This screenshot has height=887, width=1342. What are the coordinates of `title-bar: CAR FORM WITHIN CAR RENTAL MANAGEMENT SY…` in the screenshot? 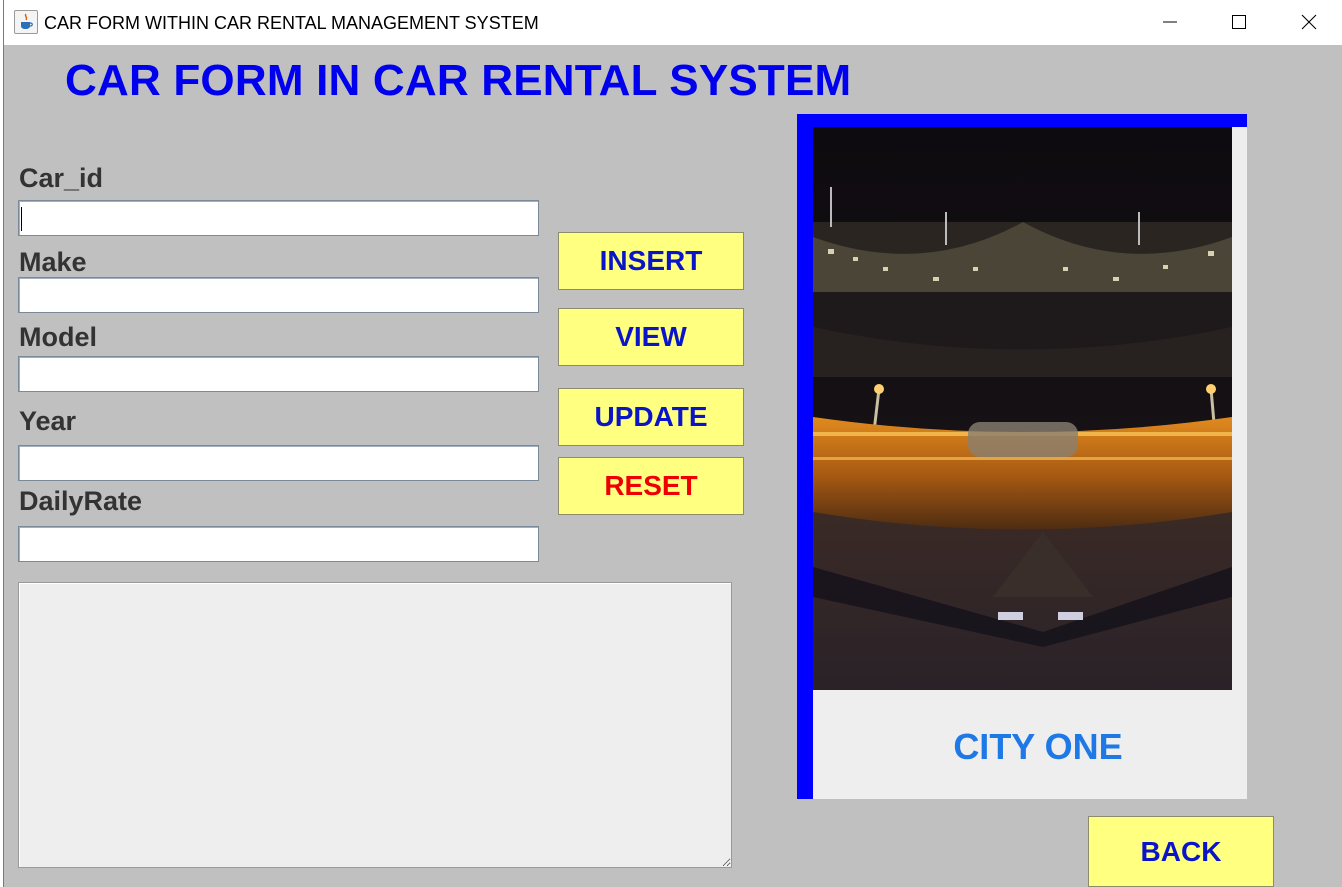 It's located at (673, 22).